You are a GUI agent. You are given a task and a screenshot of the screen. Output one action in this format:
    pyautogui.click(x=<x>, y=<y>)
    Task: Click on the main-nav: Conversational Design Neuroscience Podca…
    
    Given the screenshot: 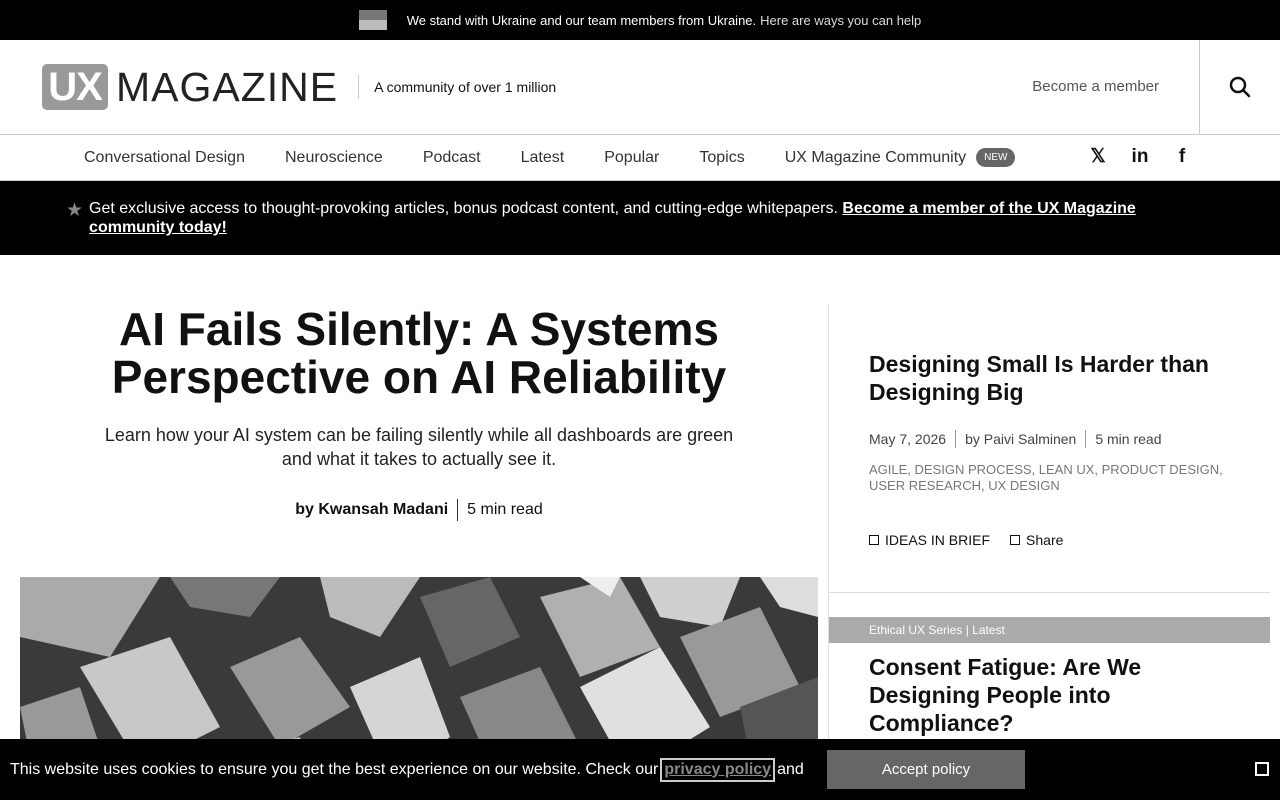 What is the action you would take?
    pyautogui.click(x=640, y=158)
    